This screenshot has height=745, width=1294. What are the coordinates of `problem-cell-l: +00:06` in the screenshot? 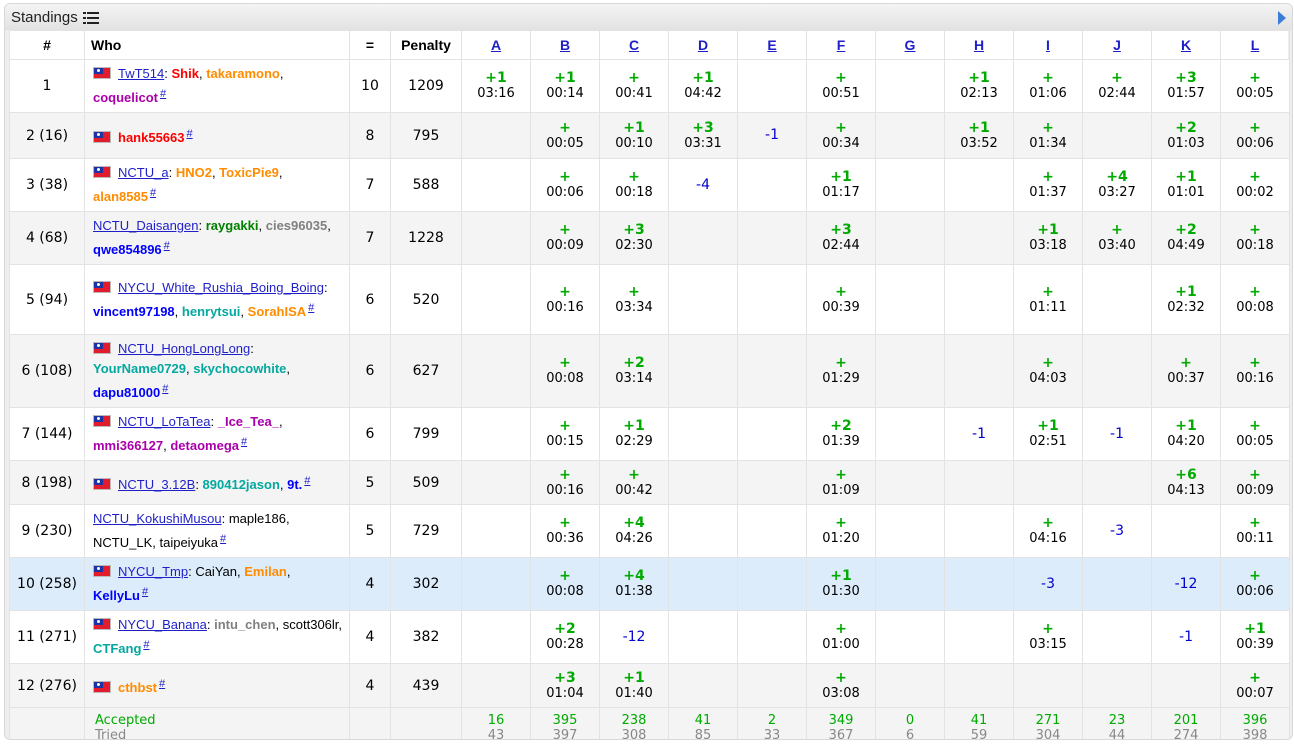 It's located at (1255, 135).